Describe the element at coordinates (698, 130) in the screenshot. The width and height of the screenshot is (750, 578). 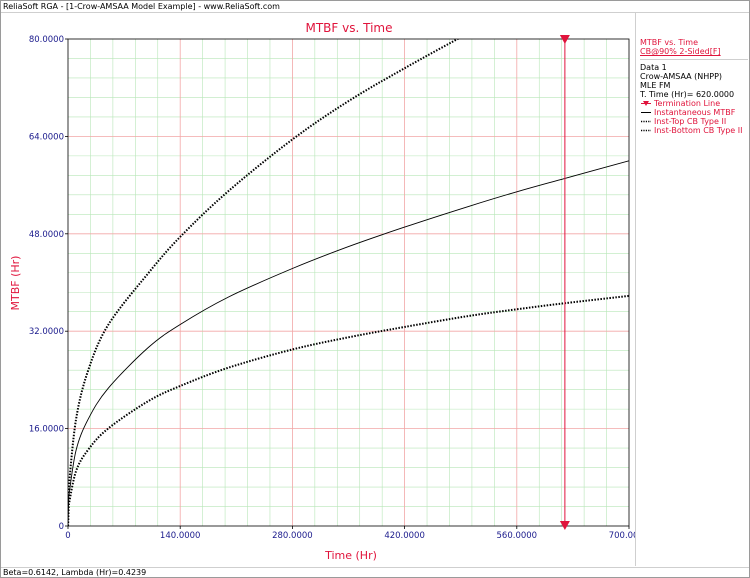
I see `legend-label-bottom-cb: Inst-Bottom CB Type II` at that location.